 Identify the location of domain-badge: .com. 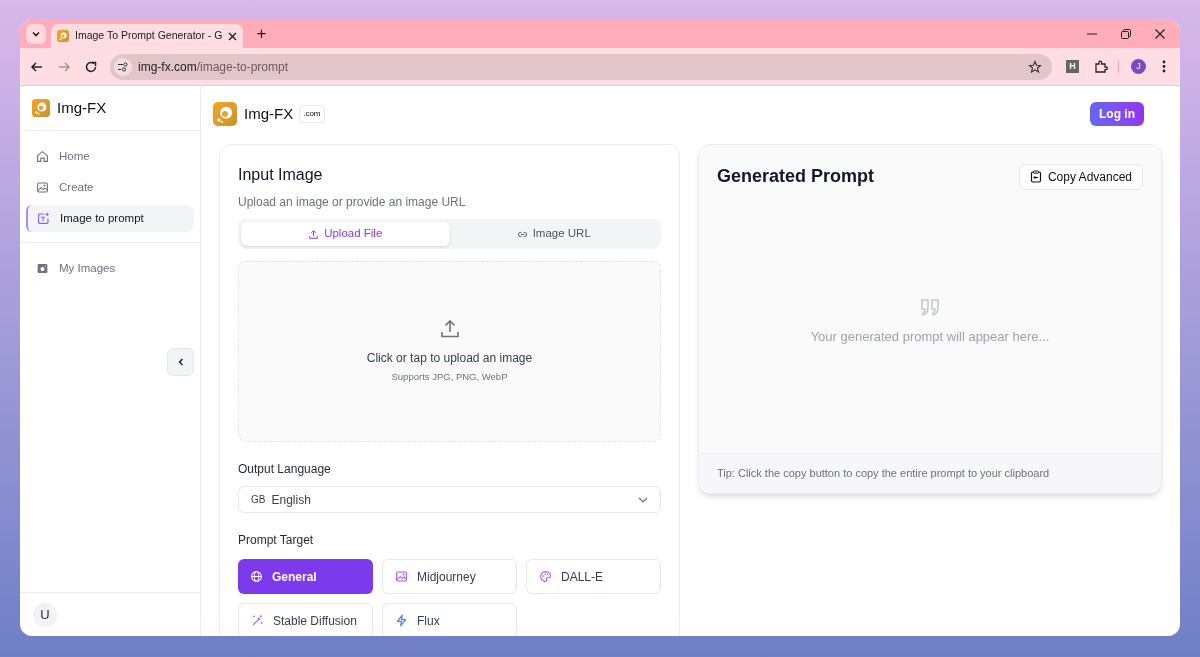
(312, 114).